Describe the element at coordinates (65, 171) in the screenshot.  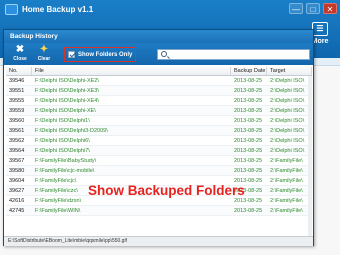
I see `cell-file: F:\FamilyFile\cjc-mobile\` at that location.